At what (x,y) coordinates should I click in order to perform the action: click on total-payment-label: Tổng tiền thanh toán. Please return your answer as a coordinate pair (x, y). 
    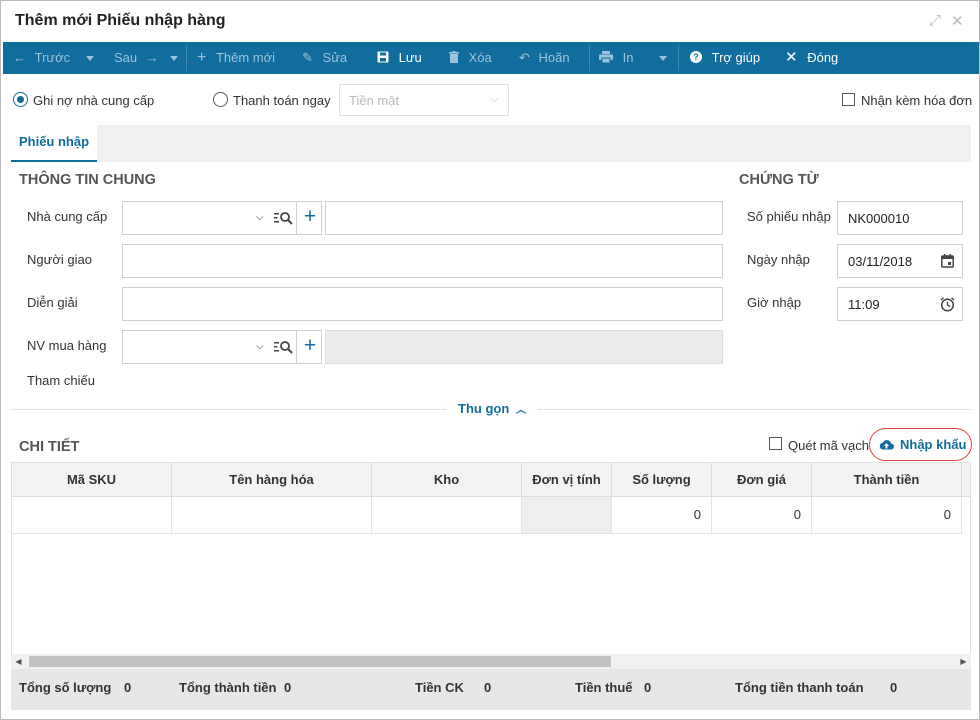
    Looking at the image, I should click on (799, 687).